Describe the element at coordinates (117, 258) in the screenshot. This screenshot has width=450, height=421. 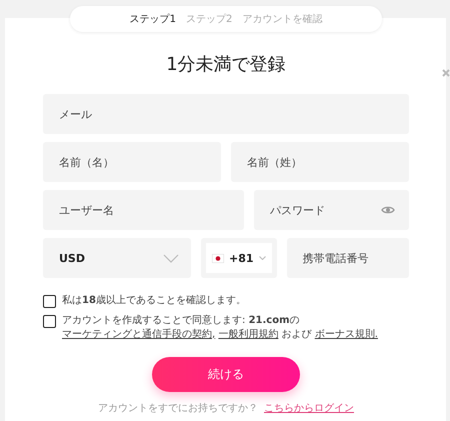
I see `currency-select: USD` at that location.